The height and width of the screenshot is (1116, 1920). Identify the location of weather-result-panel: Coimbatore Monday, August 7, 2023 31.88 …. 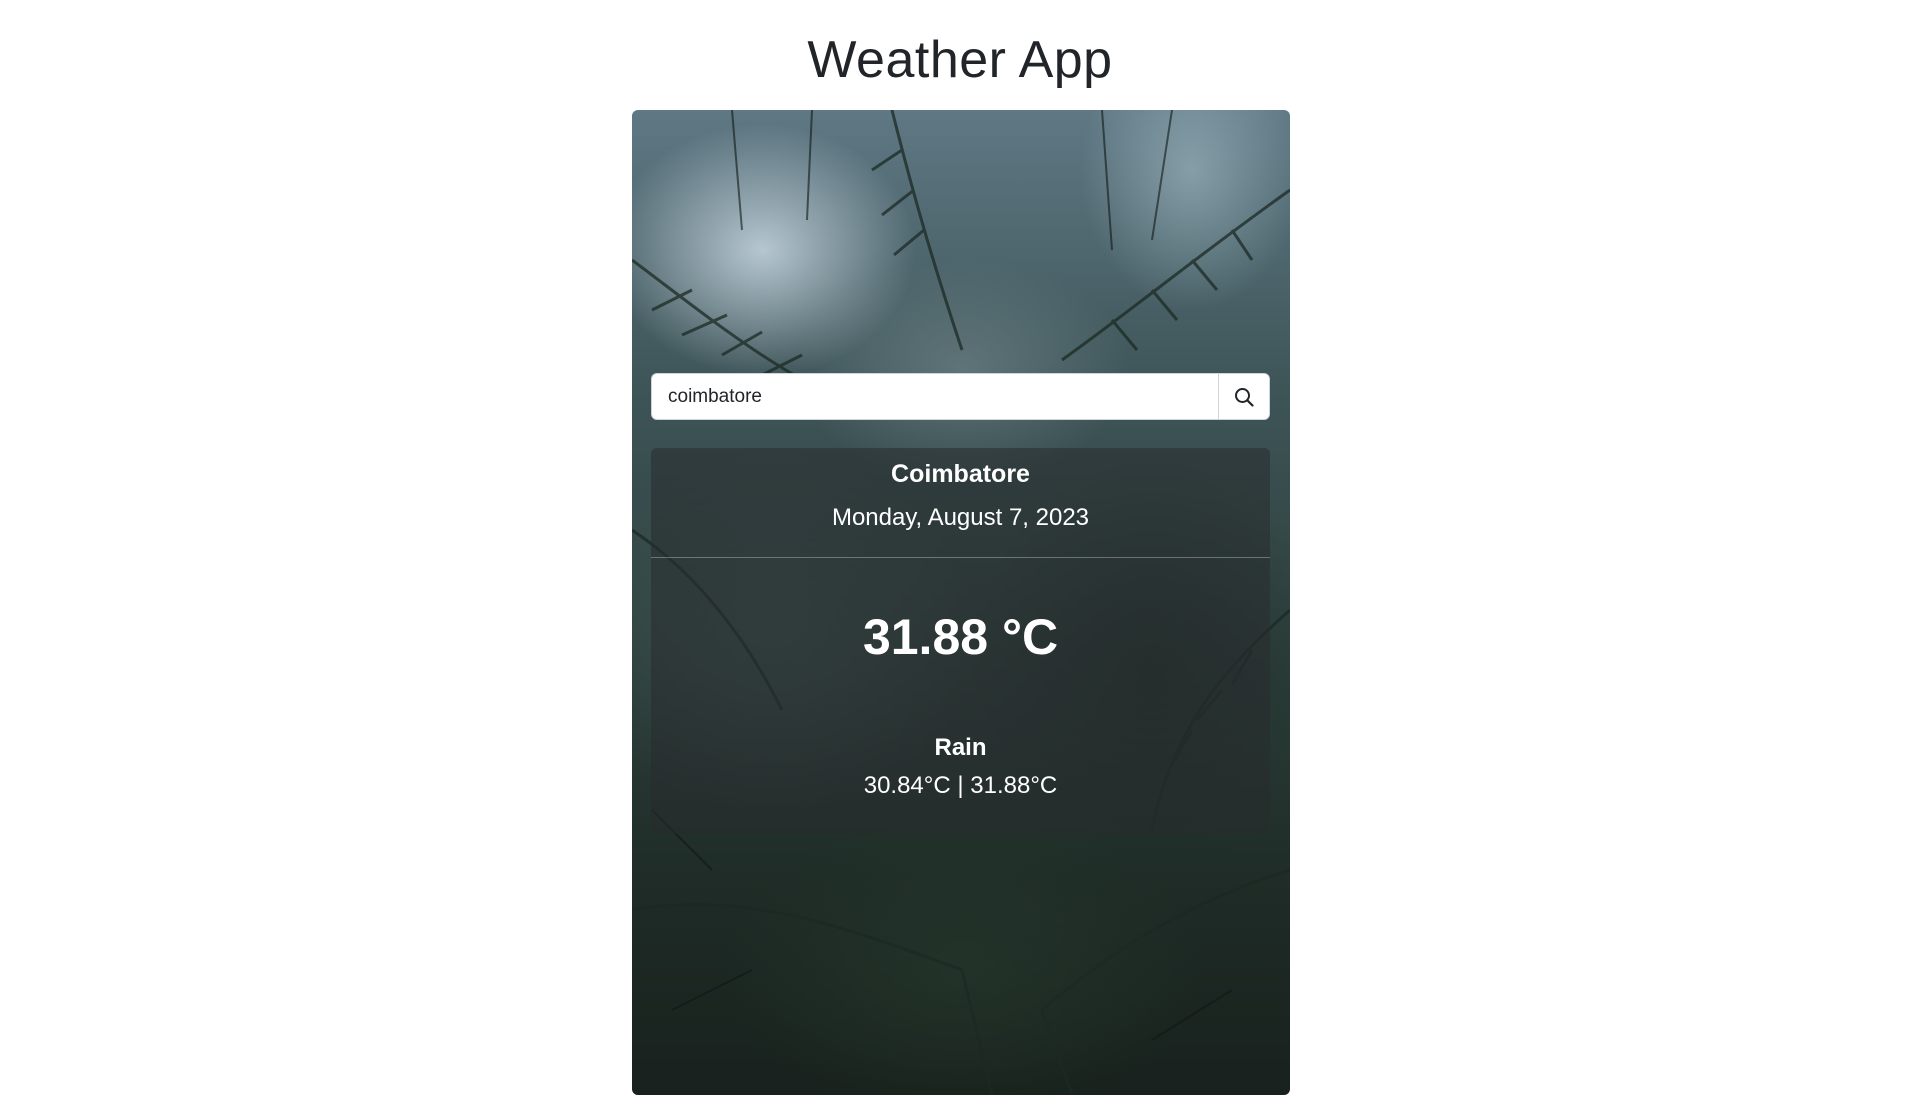
(960, 641).